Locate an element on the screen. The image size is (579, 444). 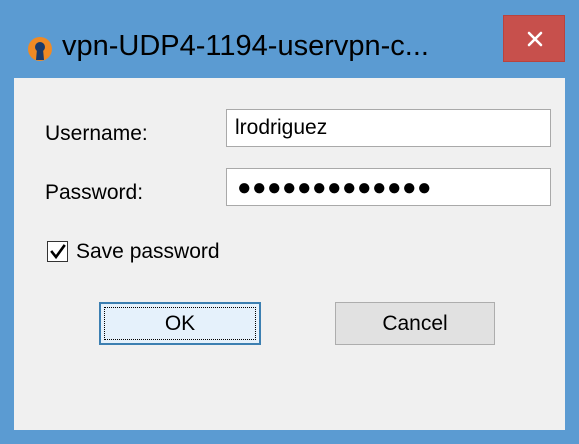
password-mask: ●●●●●●●●●●●●● is located at coordinates (334, 187).